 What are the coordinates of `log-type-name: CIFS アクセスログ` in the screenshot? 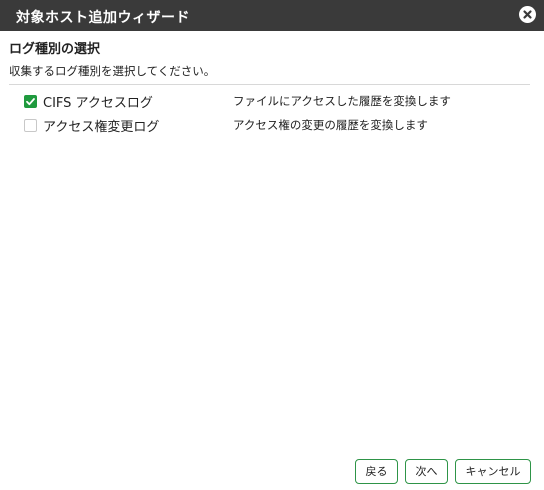 It's located at (98, 103).